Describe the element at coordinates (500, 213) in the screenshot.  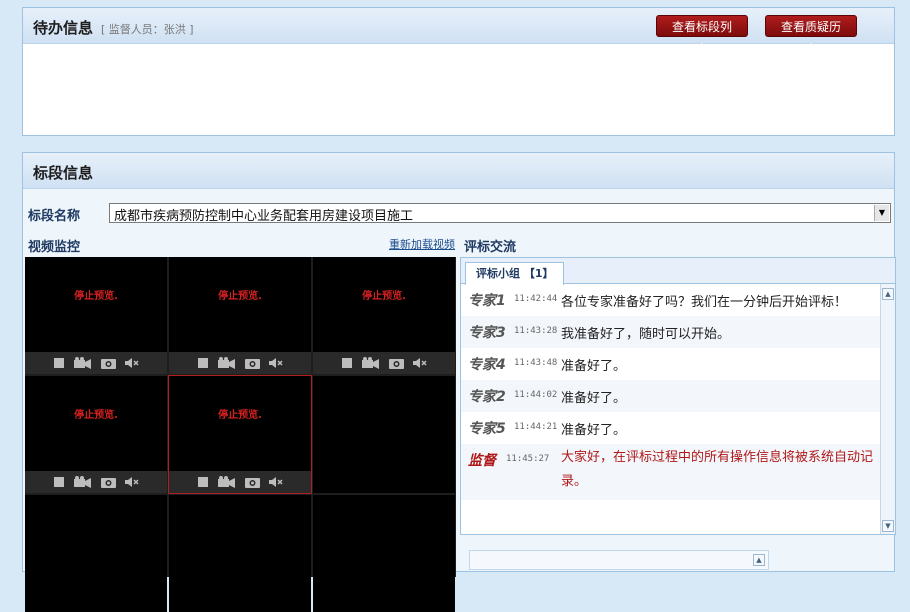
I see `section-select: 成都市疾病预防控制中心业务配套用房建设项目施工 ▼` at that location.